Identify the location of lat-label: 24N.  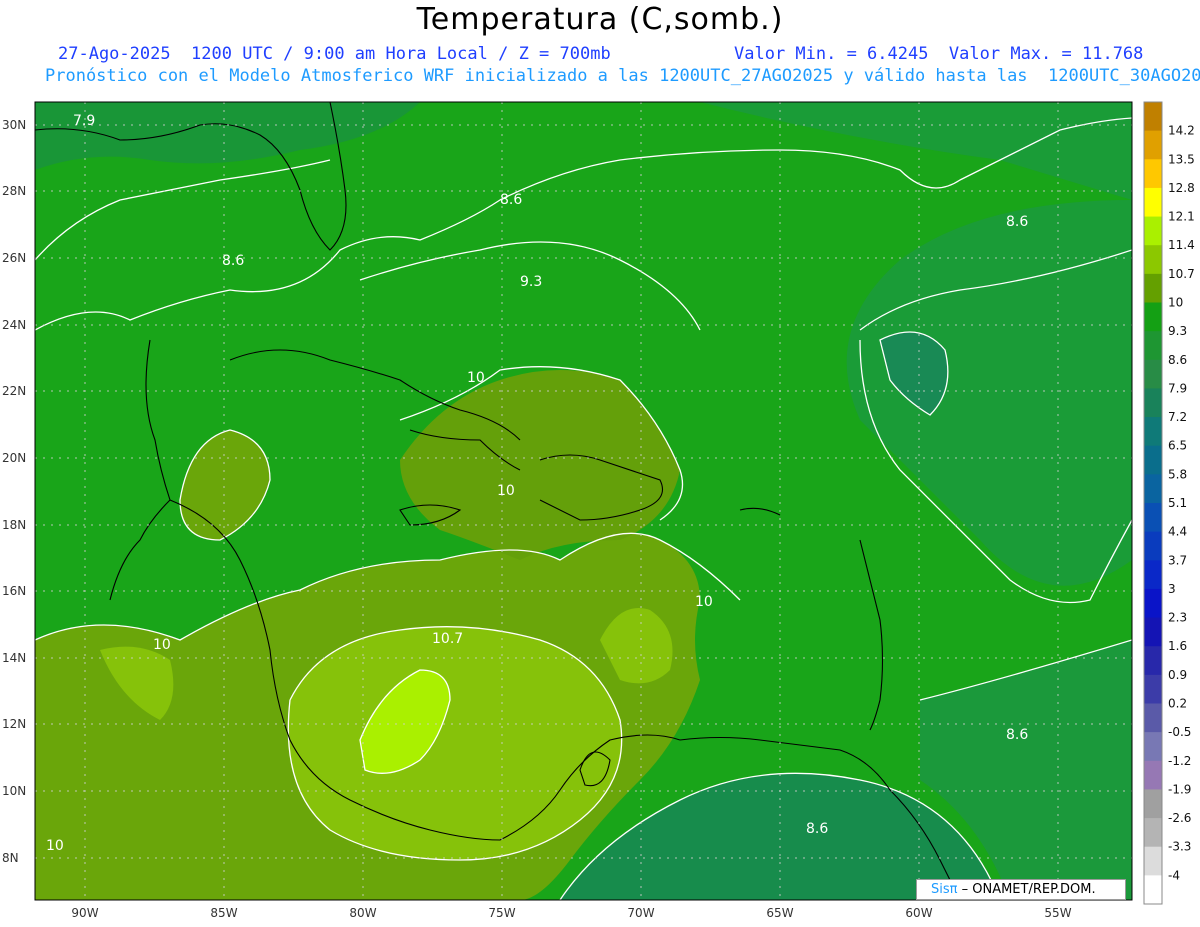
(14, 325).